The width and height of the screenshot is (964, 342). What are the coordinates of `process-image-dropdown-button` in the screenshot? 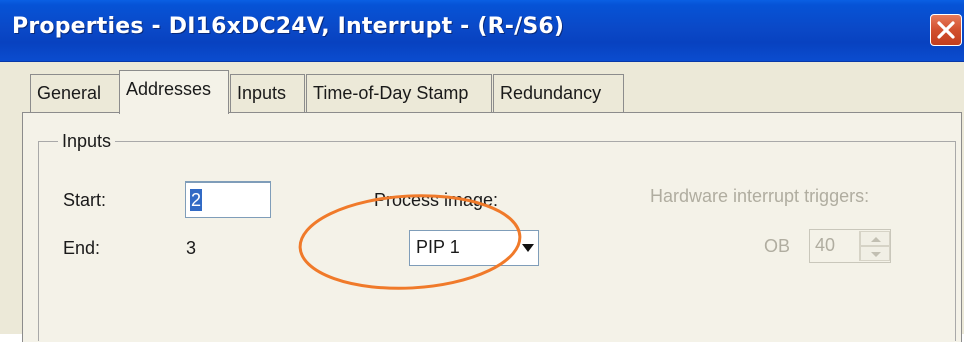 It's located at (528, 248).